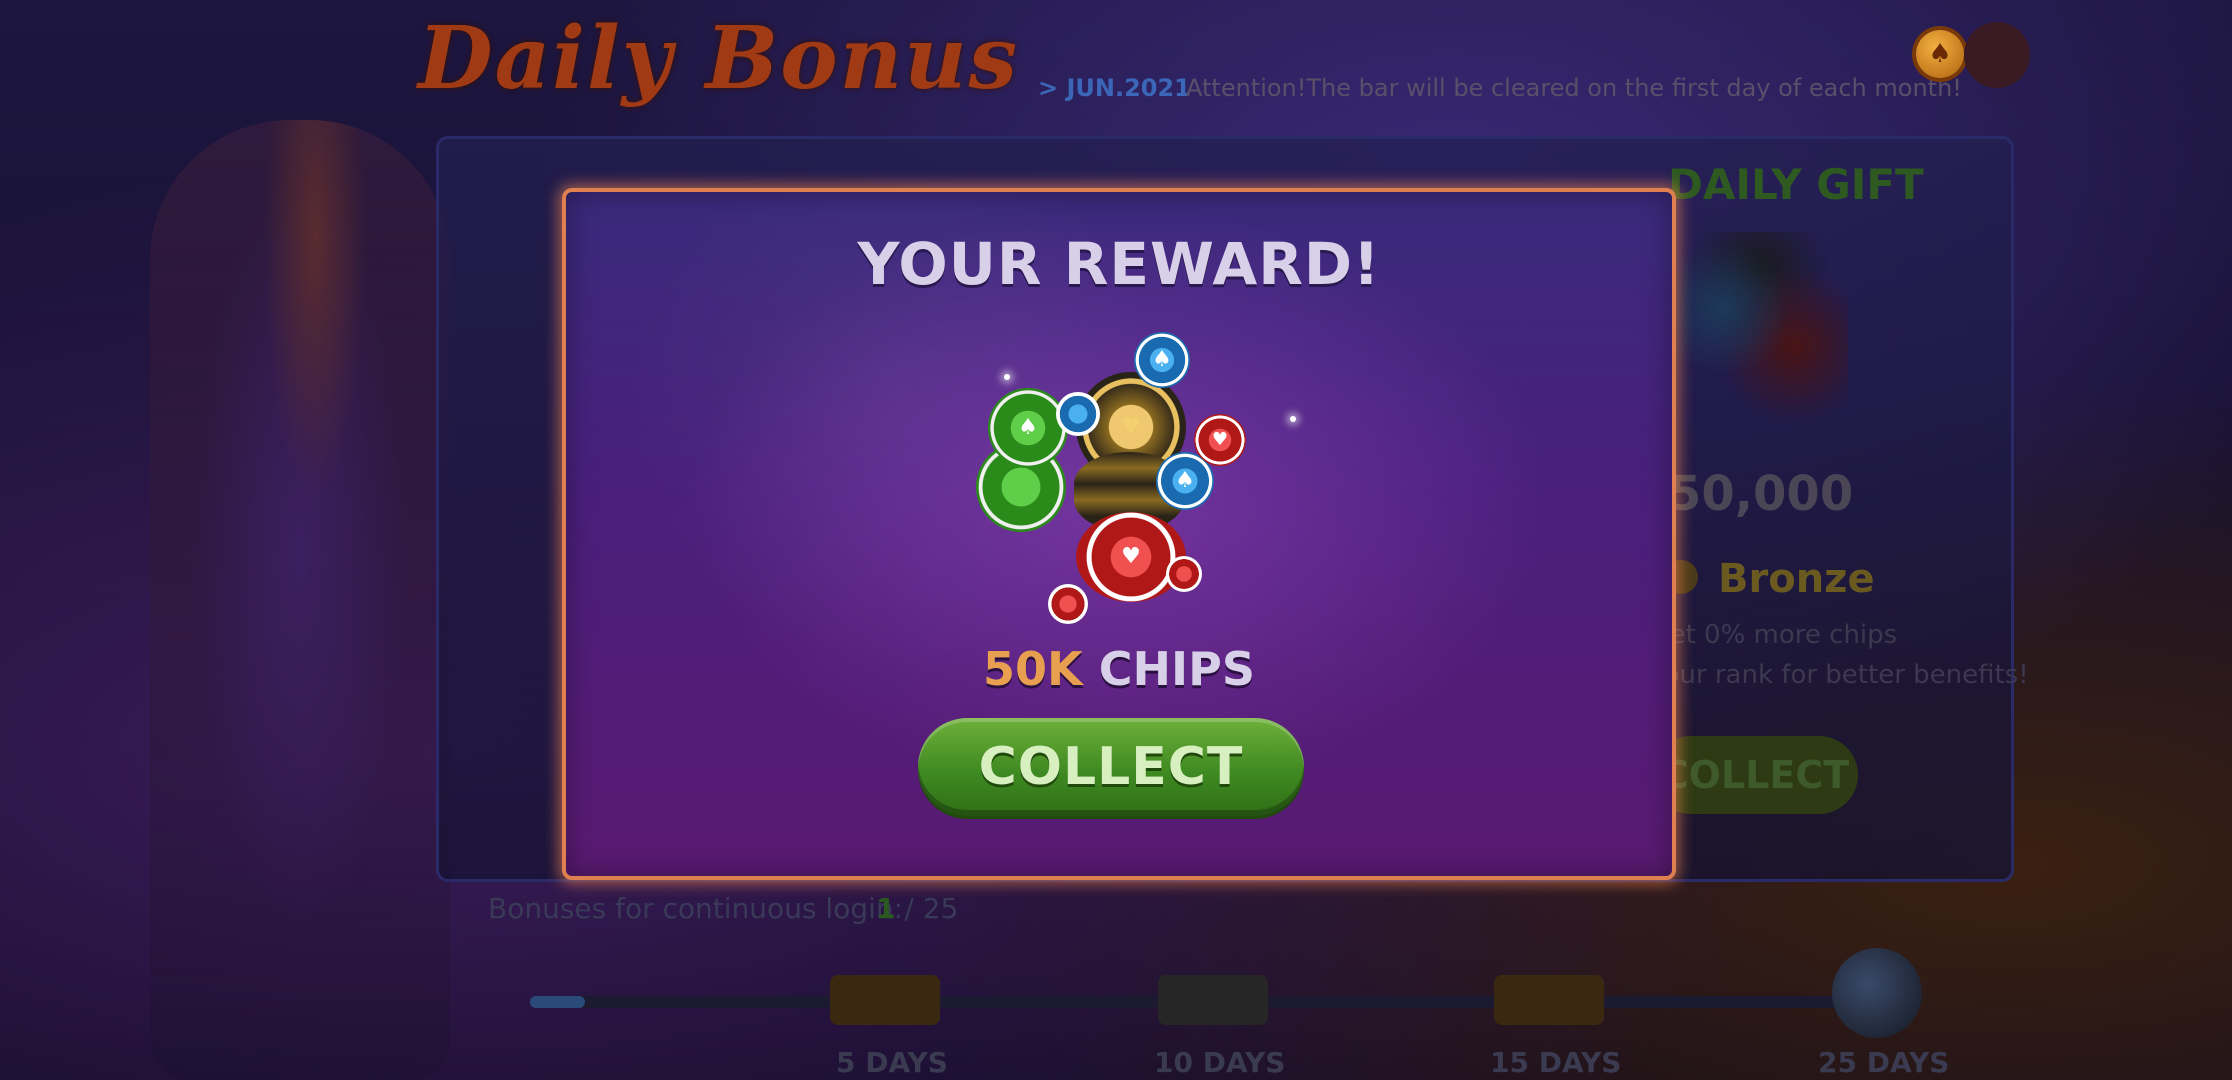 The height and width of the screenshot is (1080, 2232). What do you see at coordinates (300, 600) in the screenshot?
I see `hostess-illustration` at bounding box center [300, 600].